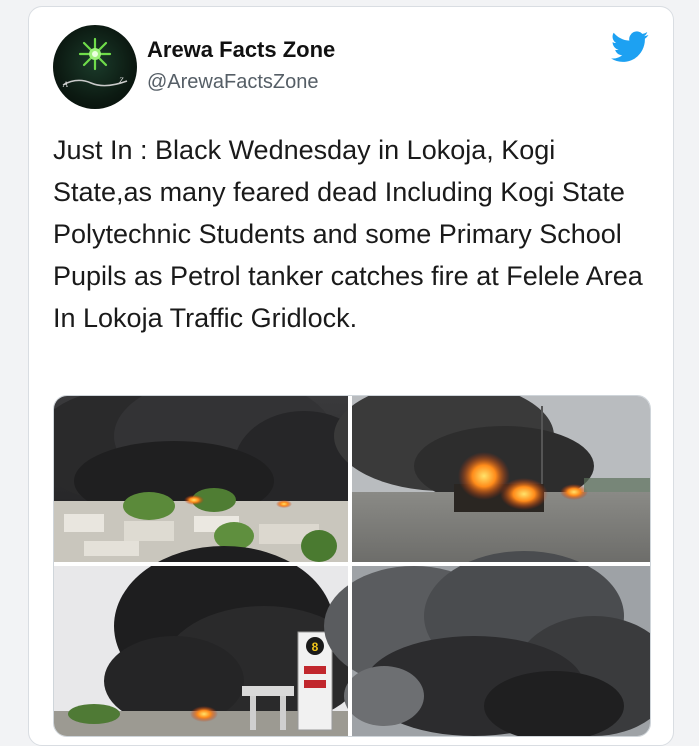 This screenshot has height=746, width=699. Describe the element at coordinates (315, 647) in the screenshot. I see `station-sign-text: 8` at that location.